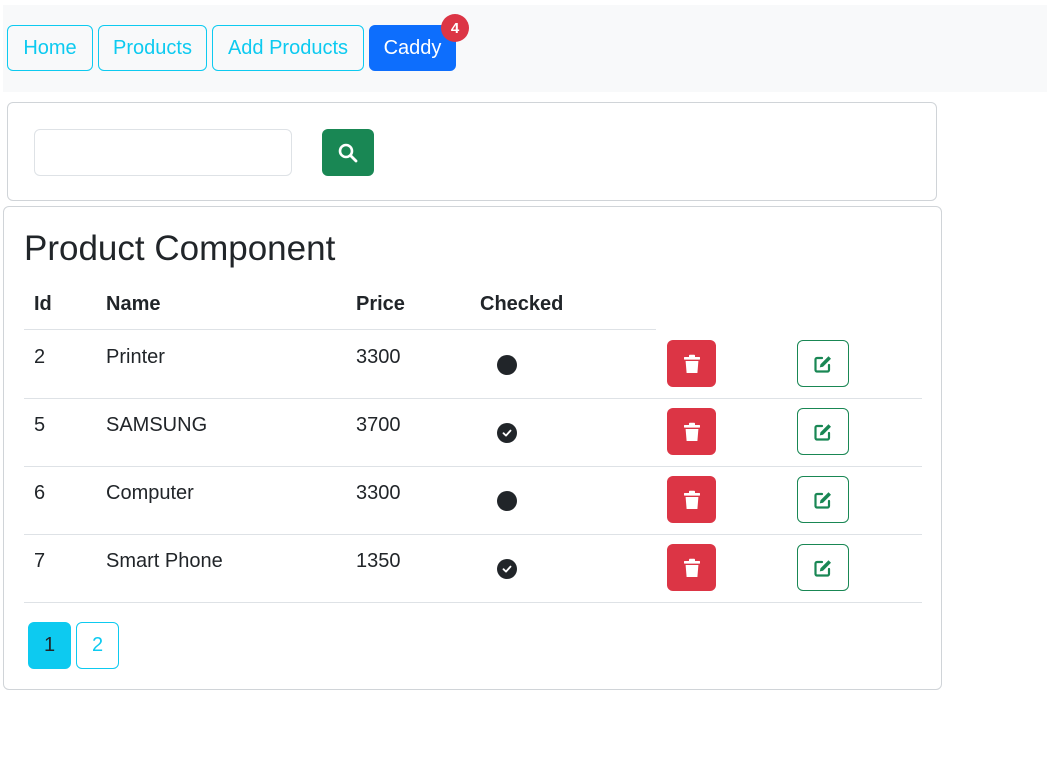 This screenshot has width=1047, height=760. Describe the element at coordinates (378, 425) in the screenshot. I see `cell-price: 3700` at that location.